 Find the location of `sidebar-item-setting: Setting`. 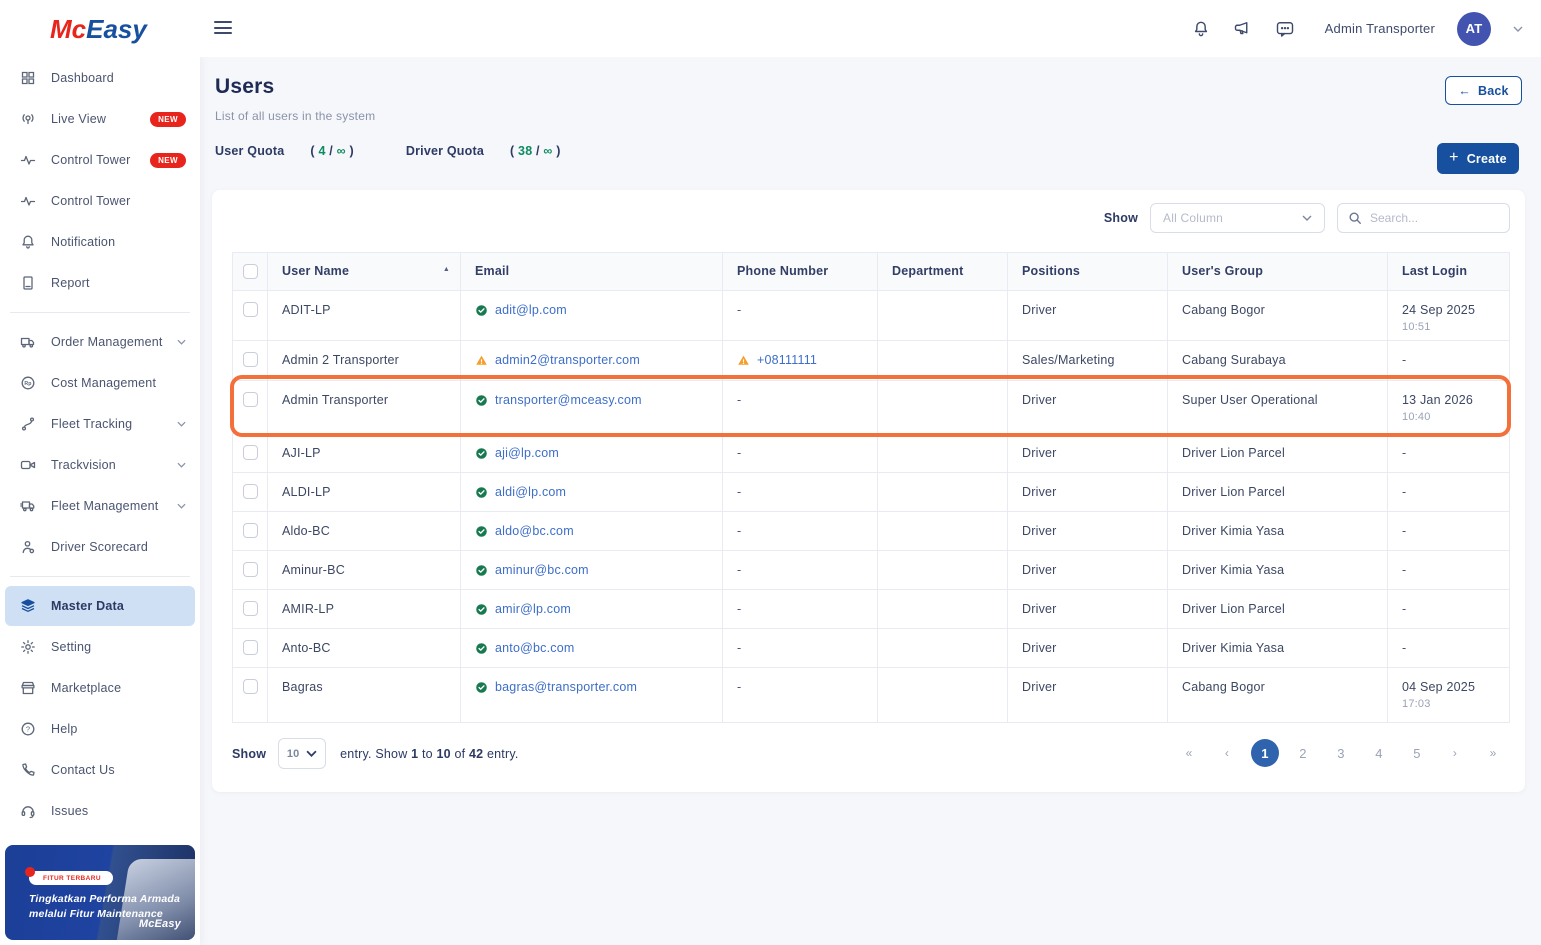

sidebar-item-setting: Setting is located at coordinates (100, 647).